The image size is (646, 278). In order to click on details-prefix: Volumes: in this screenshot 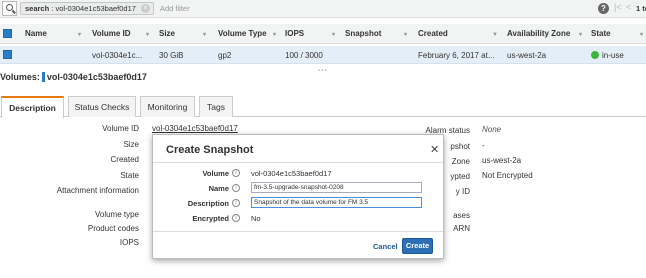, I will do `click(20, 77)`.